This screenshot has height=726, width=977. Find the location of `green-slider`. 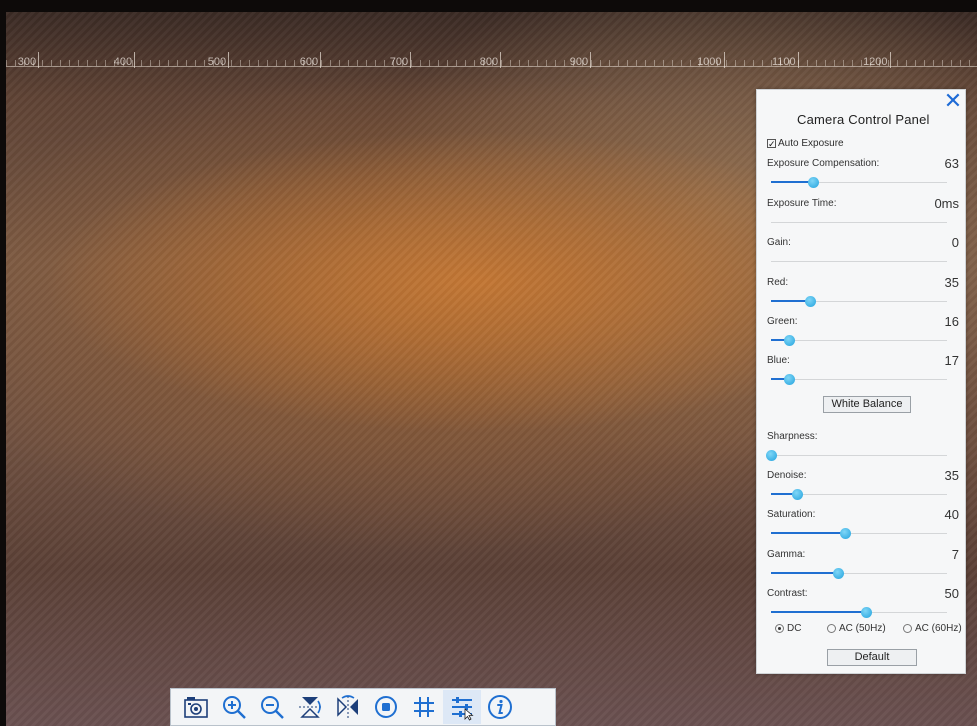

green-slider is located at coordinates (859, 340).